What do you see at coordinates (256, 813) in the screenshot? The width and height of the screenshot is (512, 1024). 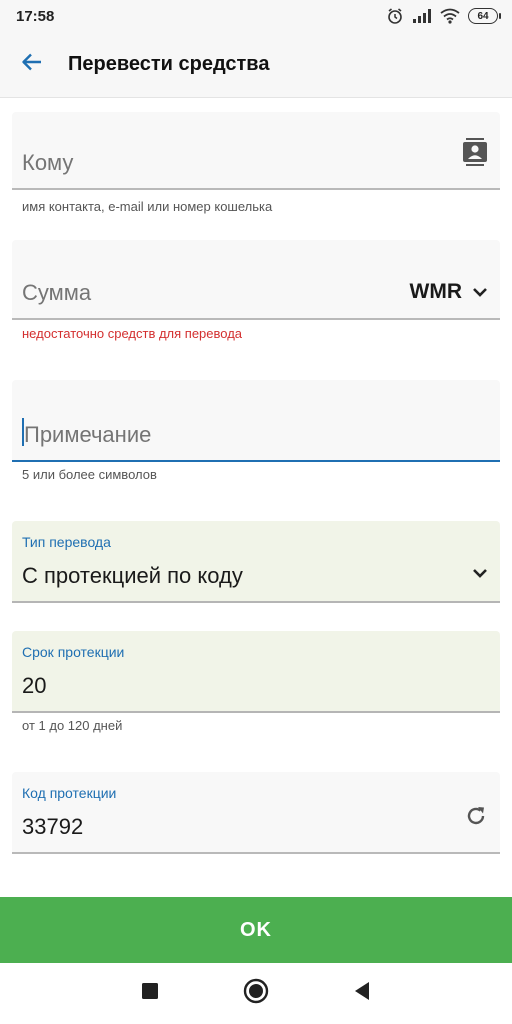 I see `protection-code-field: Код протекции 33792` at bounding box center [256, 813].